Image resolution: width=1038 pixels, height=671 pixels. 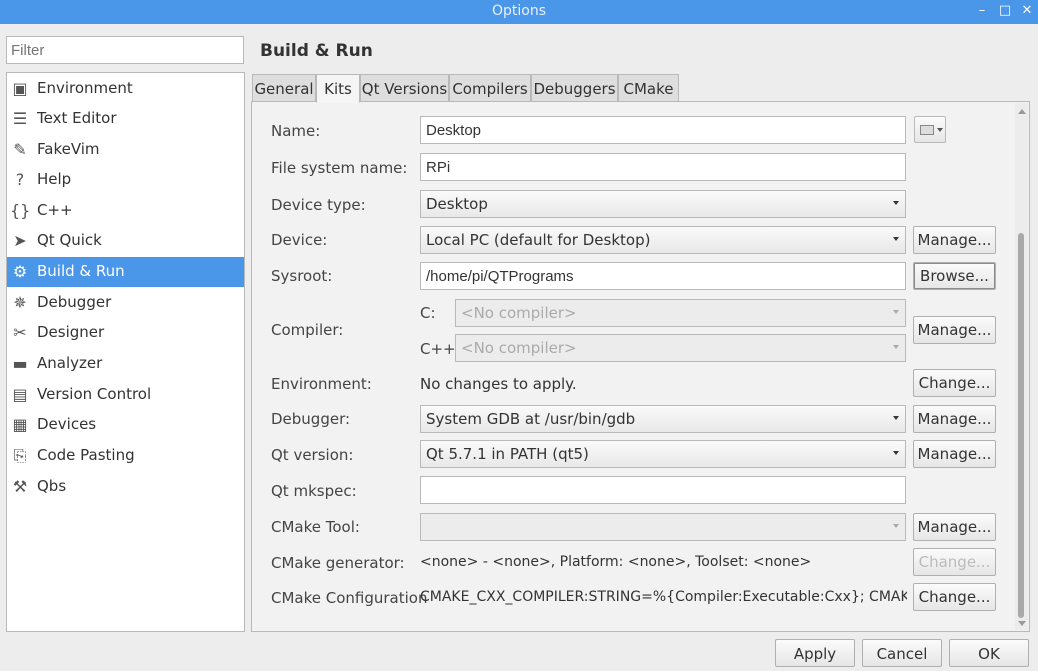 I want to click on category-label: Debugger, so click(x=74, y=302).